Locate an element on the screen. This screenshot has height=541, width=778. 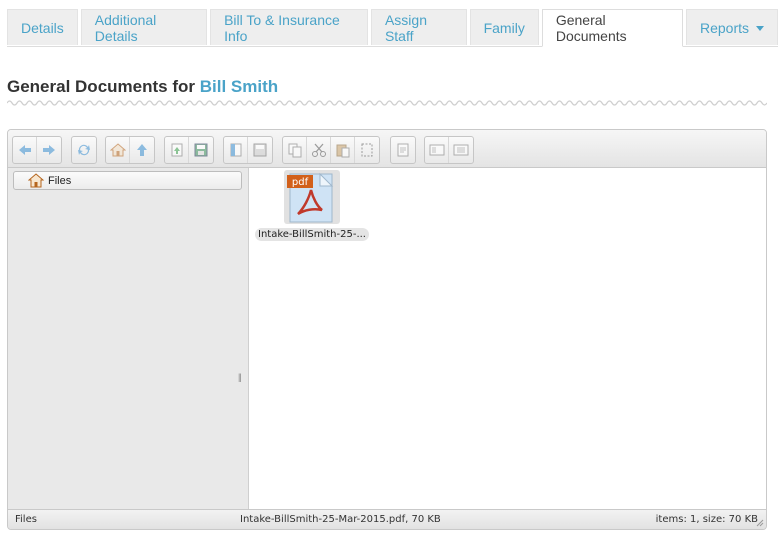
arrow-right-icon is located at coordinates (49, 150).